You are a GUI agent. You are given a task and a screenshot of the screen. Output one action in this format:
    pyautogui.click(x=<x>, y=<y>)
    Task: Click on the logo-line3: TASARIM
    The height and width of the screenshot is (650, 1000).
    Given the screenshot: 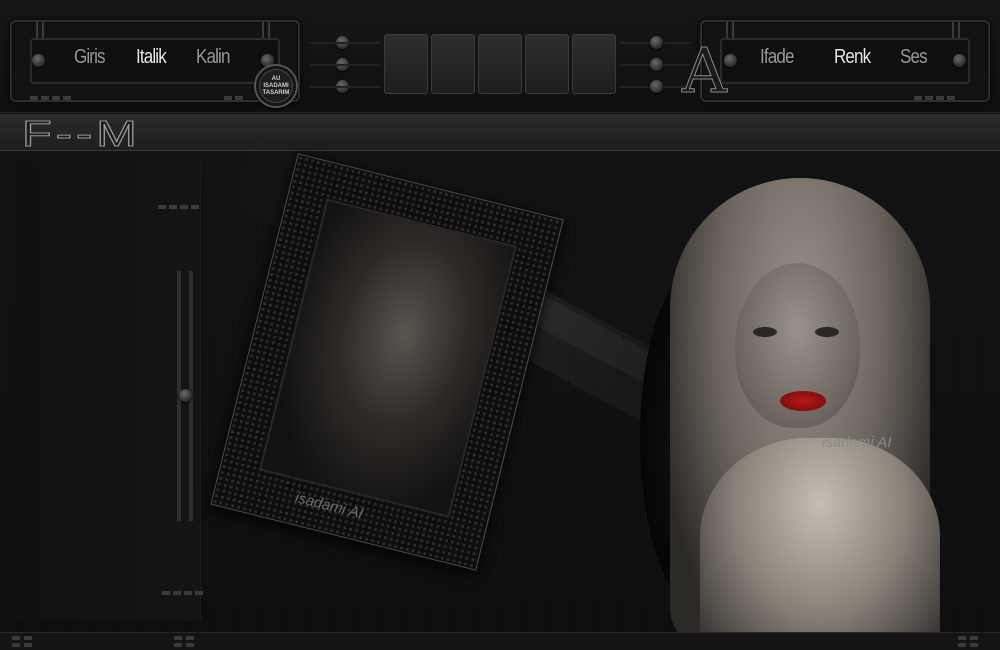 What is the action you would take?
    pyautogui.click(x=276, y=92)
    